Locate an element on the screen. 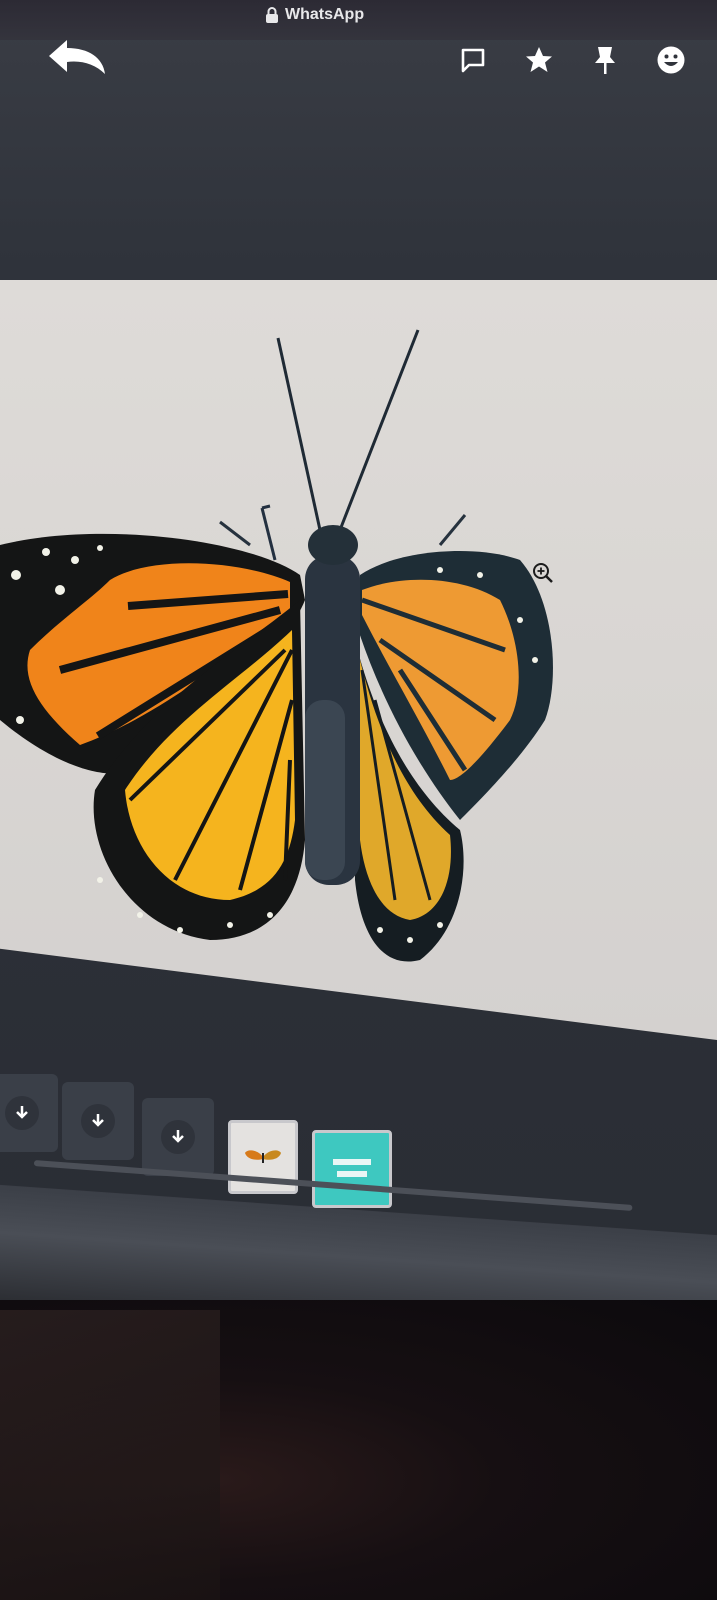 Image resolution: width=717 pixels, height=1600 pixels. star-icon is located at coordinates (539, 59).